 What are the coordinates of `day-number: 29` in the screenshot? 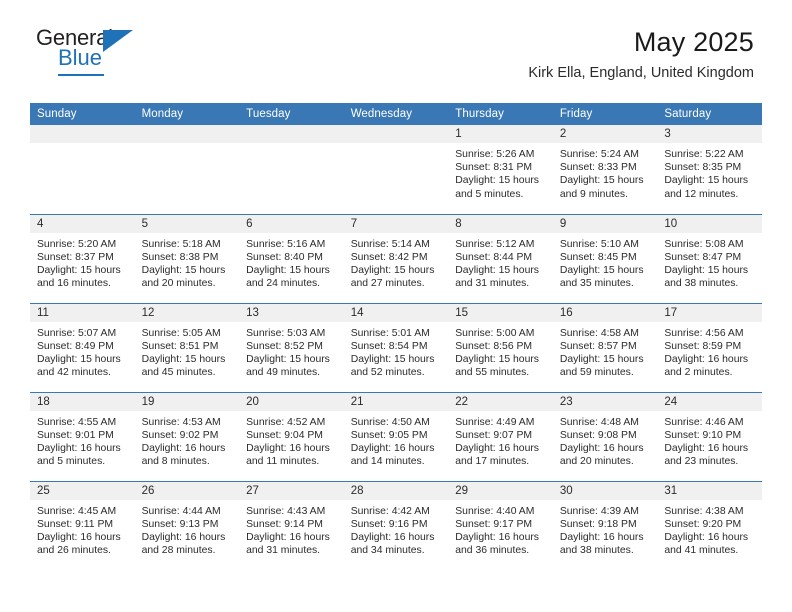 It's located at (500, 490).